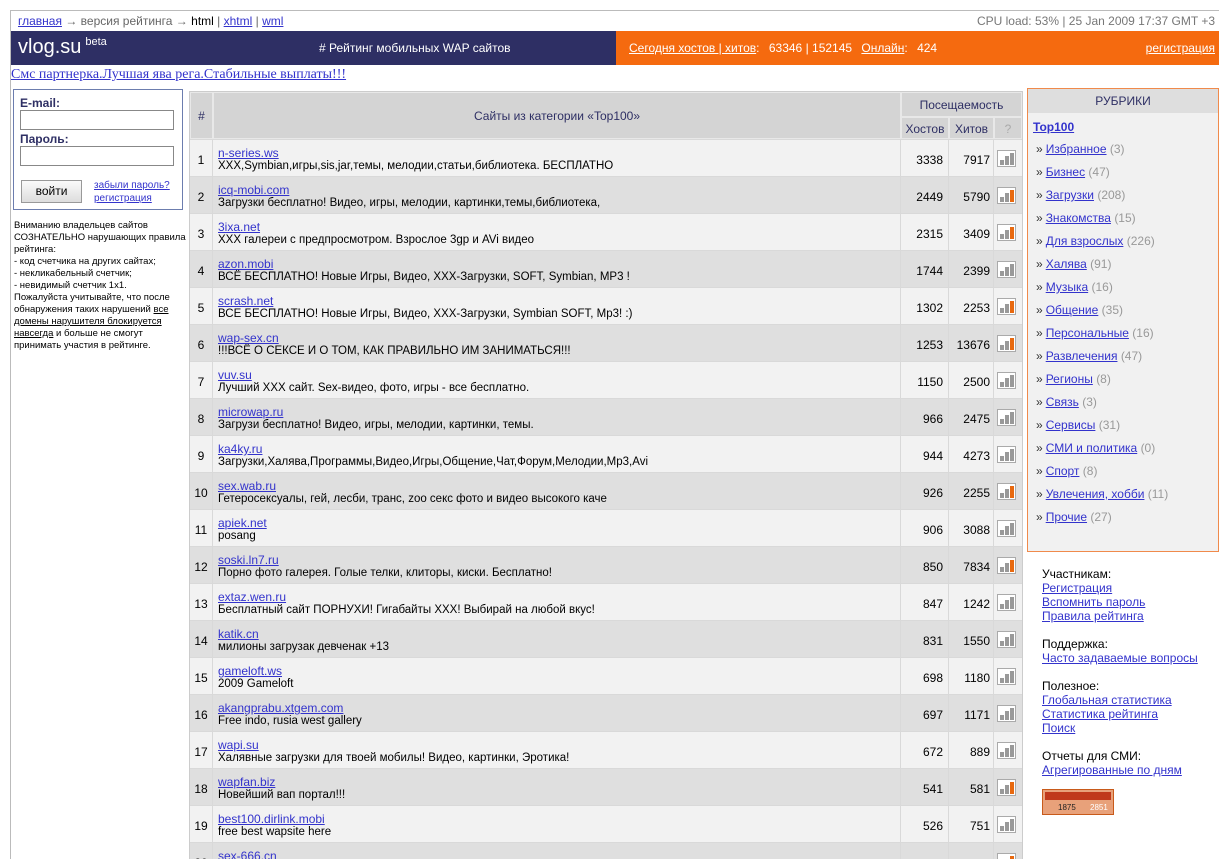  I want to click on site-link: wapfan.biz, so click(246, 782).